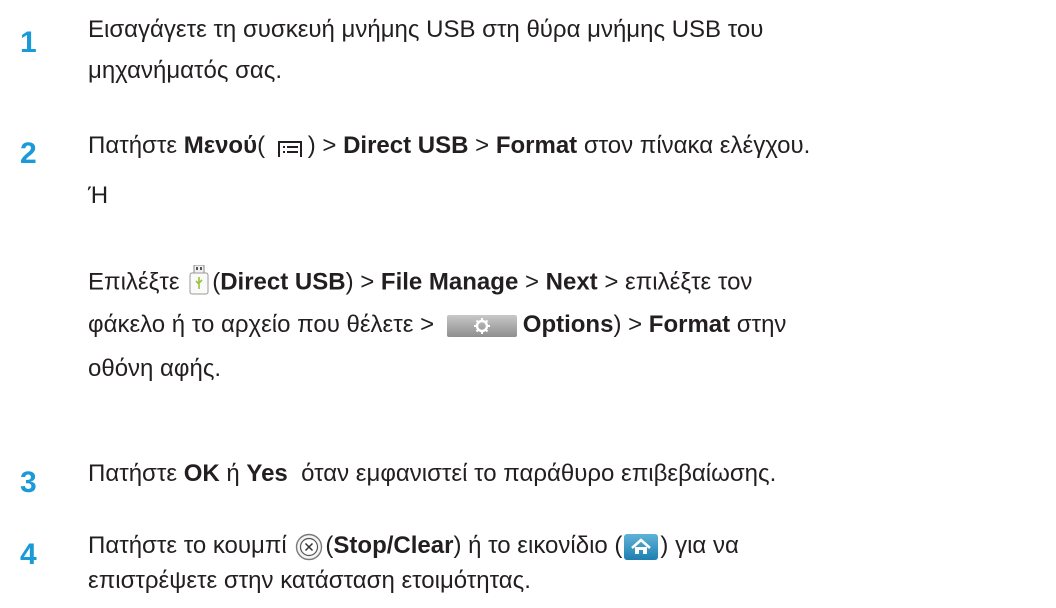 Image resolution: width=1056 pixels, height=608 pixels. Describe the element at coordinates (283, 282) in the screenshot. I see `direct-usb-label-2: Direct USB` at that location.